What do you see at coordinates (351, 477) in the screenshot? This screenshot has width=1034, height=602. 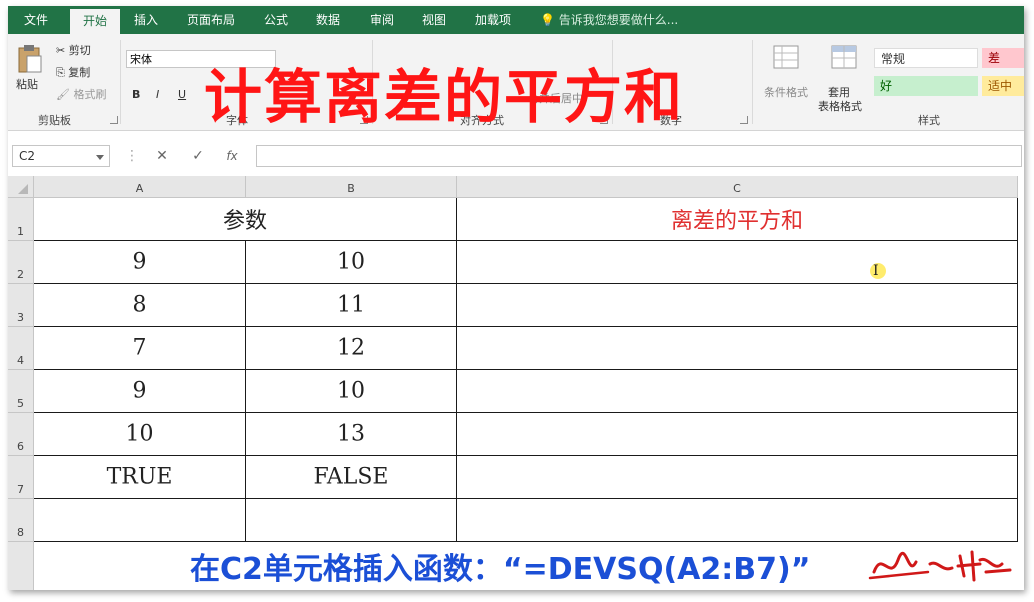 I see `cell-b7: FALSE` at bounding box center [351, 477].